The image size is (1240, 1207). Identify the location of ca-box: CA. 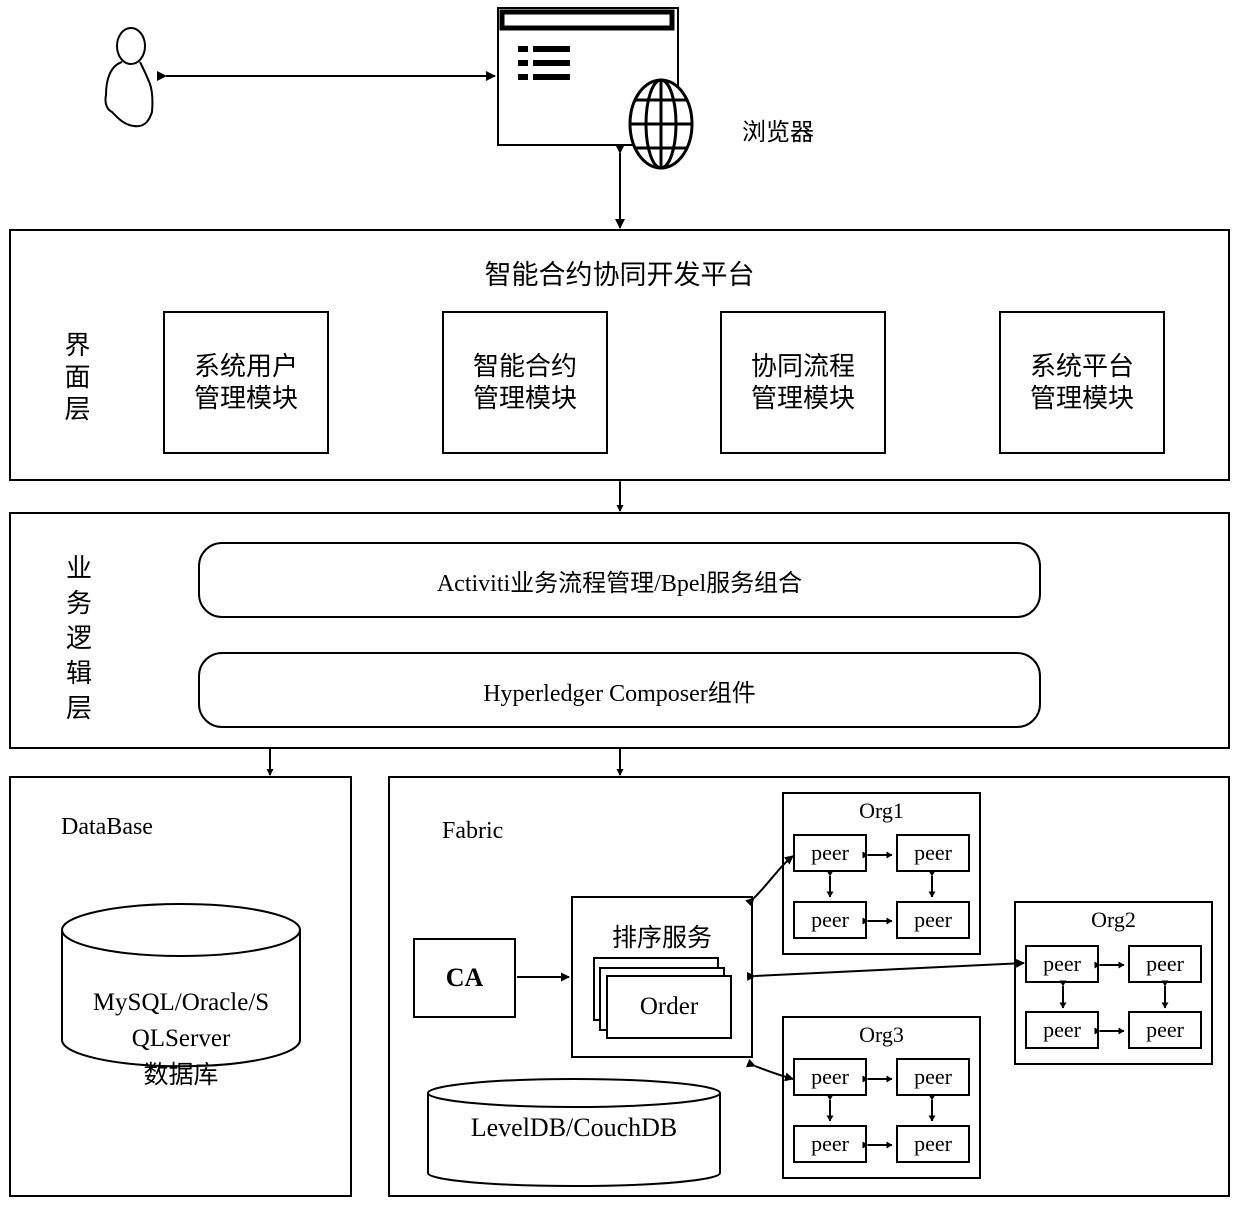
(464, 978).